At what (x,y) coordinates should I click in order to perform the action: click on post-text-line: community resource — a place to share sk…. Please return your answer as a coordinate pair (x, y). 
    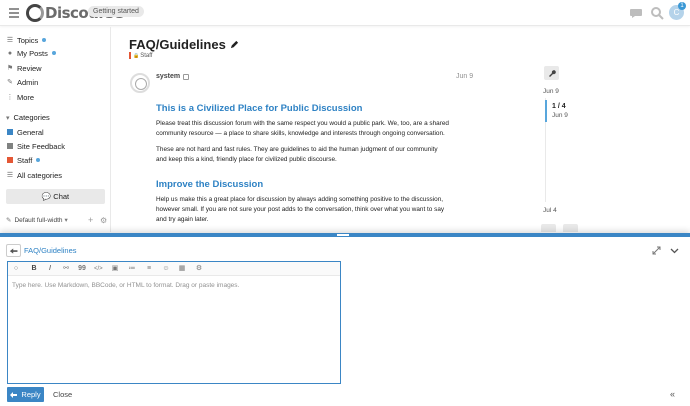
    Looking at the image, I should click on (300, 133).